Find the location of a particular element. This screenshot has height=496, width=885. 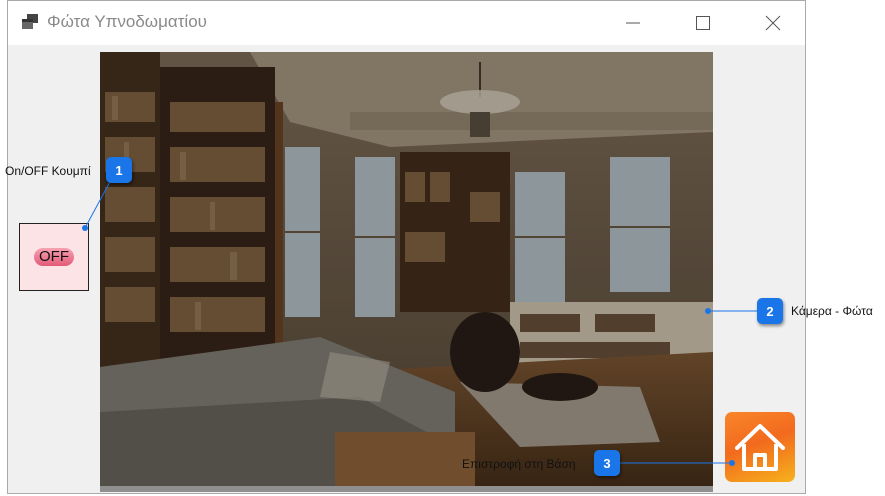

home-label: Επιστροφή στη Βάση is located at coordinates (519, 464).